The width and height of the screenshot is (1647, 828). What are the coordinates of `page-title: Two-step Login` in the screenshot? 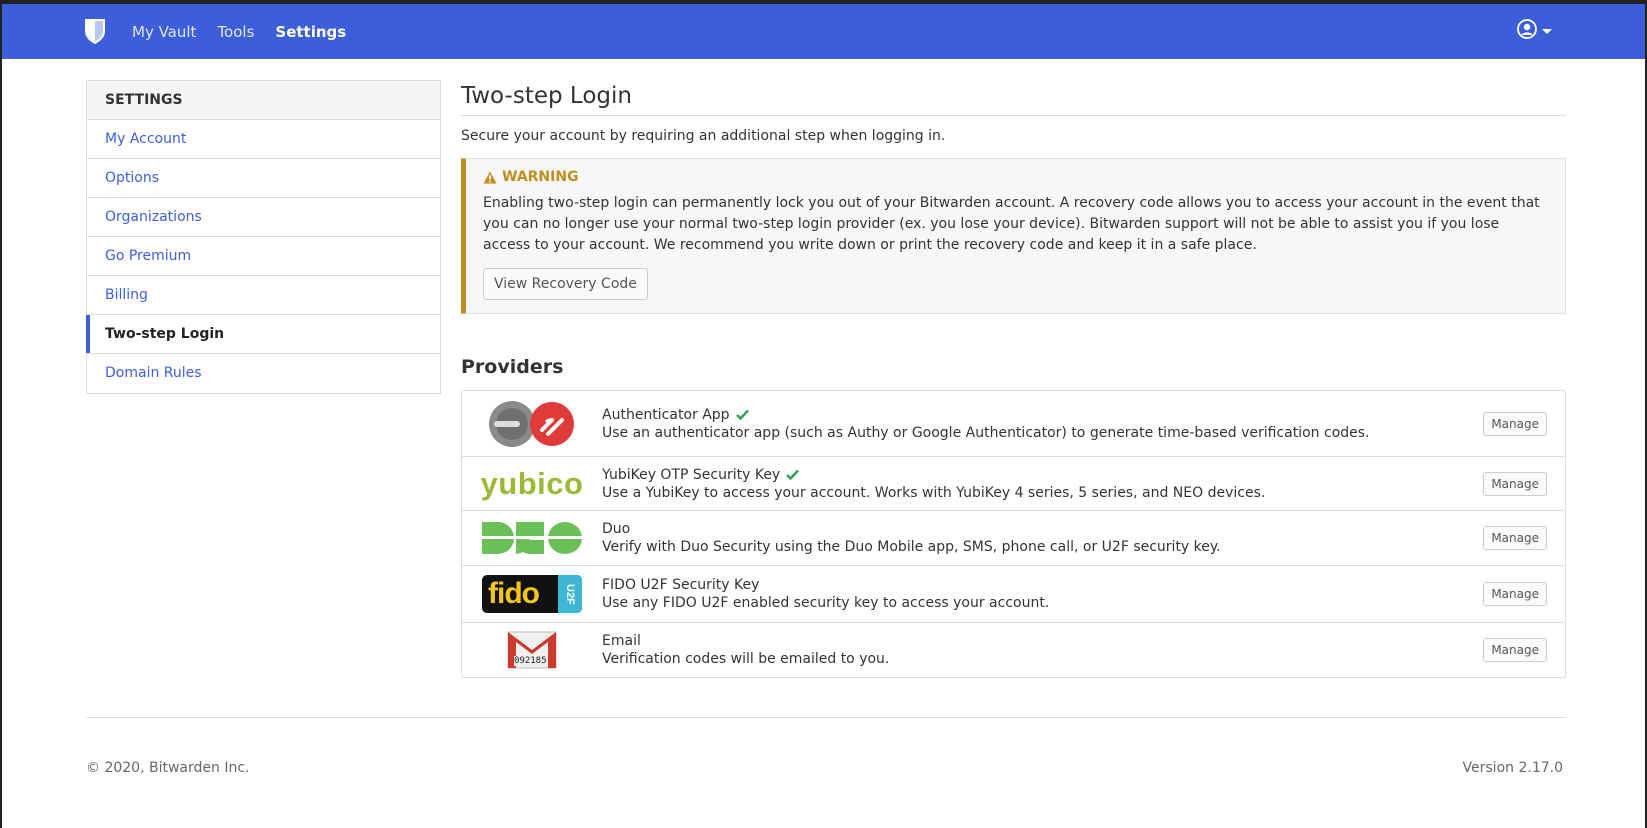 It's located at (1013, 97).